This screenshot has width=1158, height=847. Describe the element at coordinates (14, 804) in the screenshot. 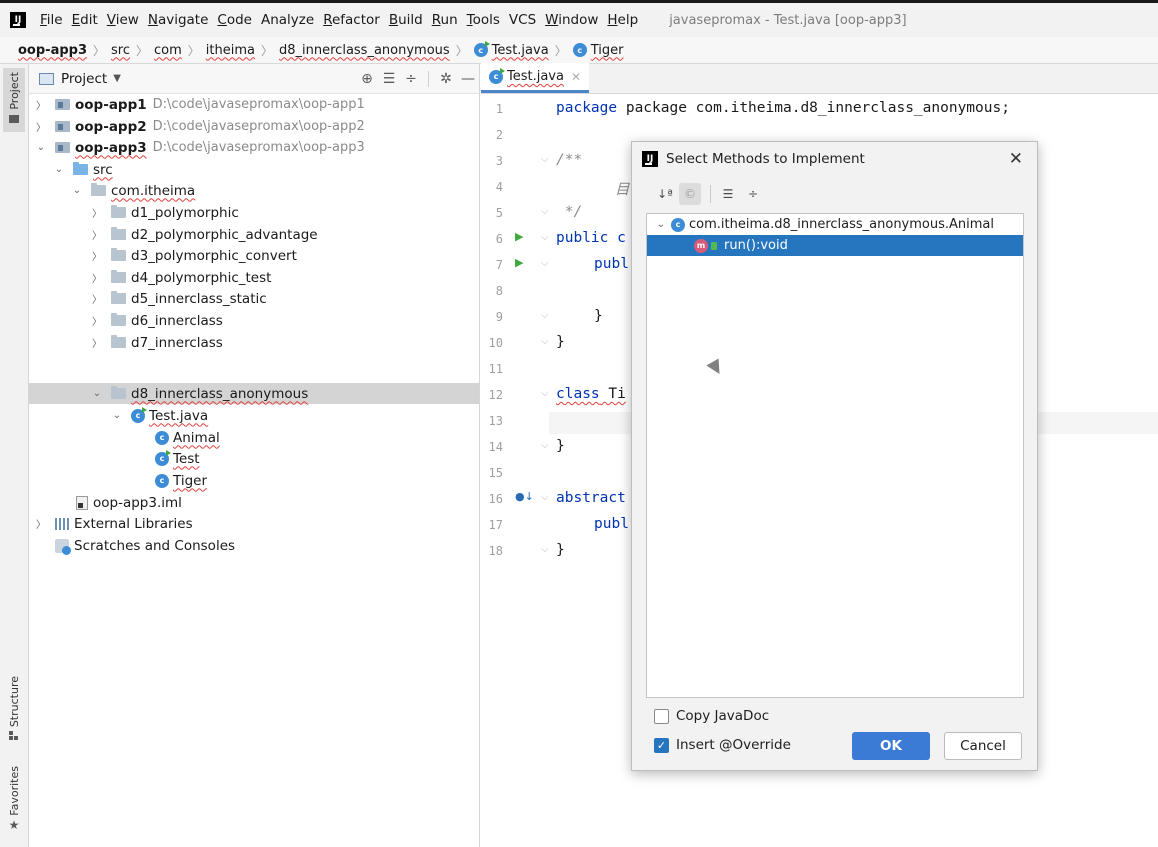

I see `favorites-tool-tab: Favorites ★` at that location.